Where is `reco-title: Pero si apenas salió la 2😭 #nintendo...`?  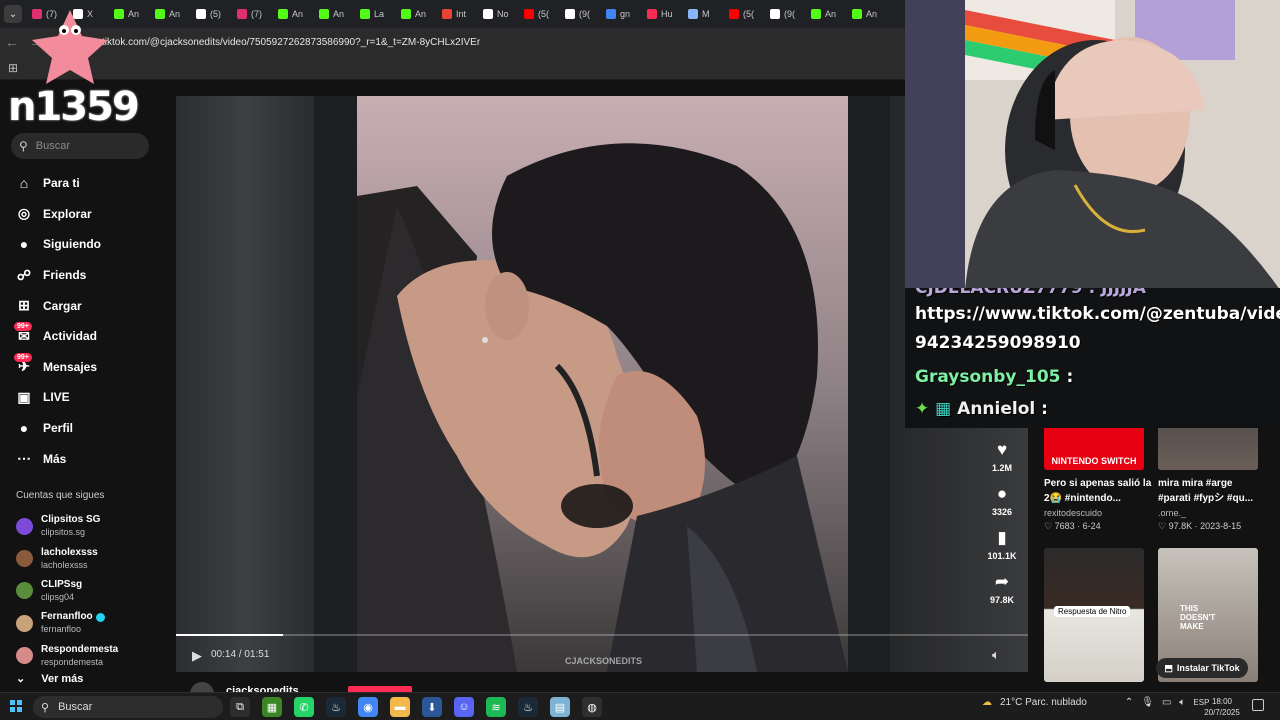
reco-title: Pero si apenas salió la 2😭 #nintendo... is located at coordinates (1098, 491).